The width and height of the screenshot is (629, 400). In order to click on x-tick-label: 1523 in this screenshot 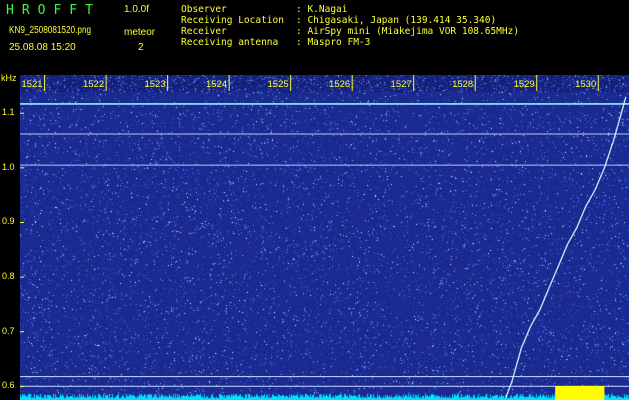, I will do `click(154, 84)`.